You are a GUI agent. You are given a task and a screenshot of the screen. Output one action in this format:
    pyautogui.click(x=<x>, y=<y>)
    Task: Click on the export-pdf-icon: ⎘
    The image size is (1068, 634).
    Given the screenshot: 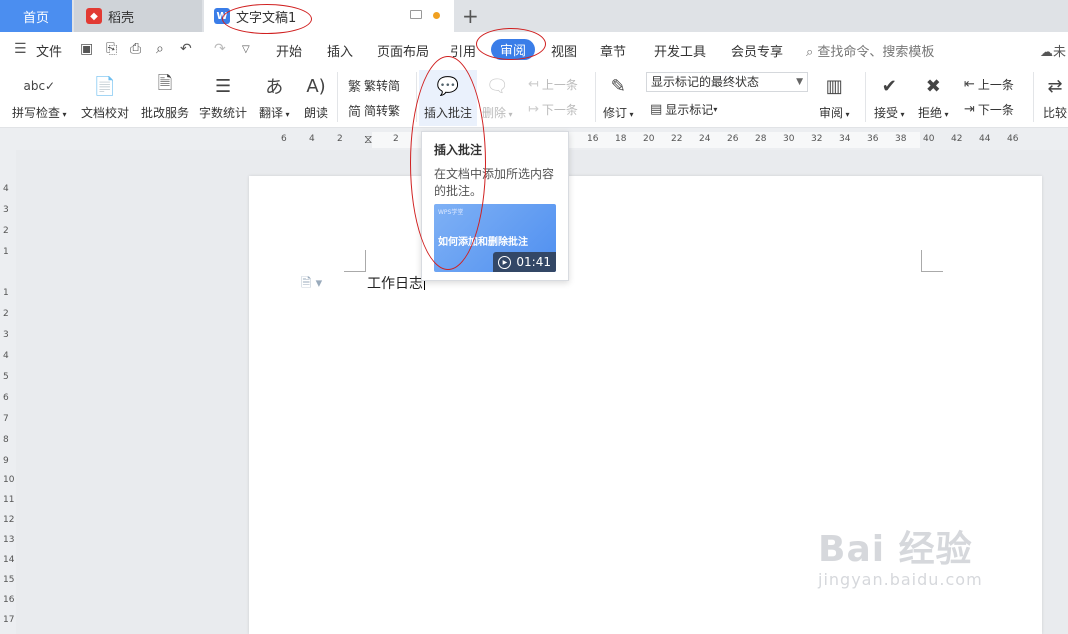 What is the action you would take?
    pyautogui.click(x=111, y=49)
    